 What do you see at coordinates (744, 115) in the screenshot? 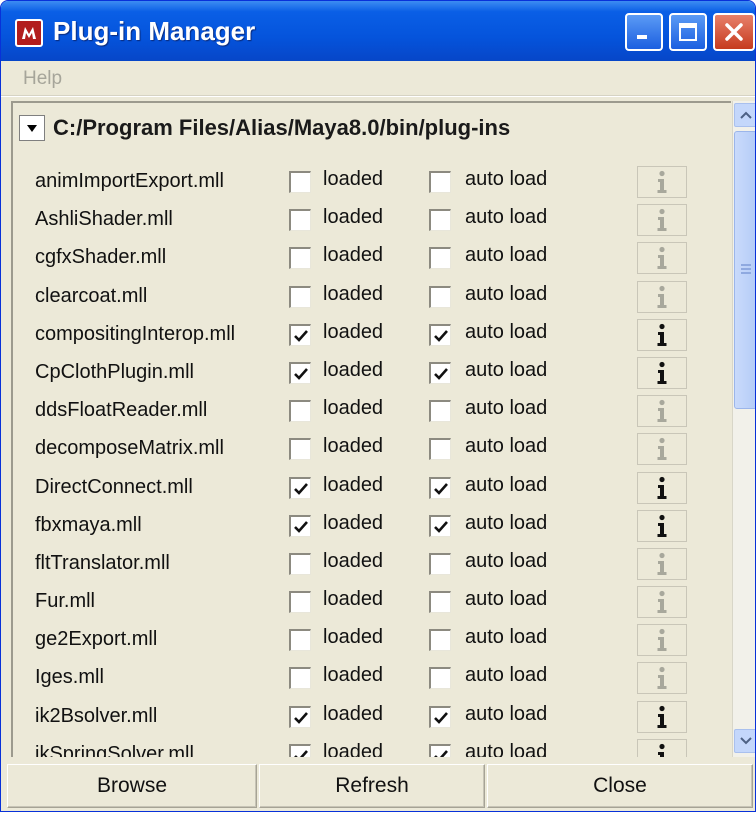
I see `scroll-up-button` at bounding box center [744, 115].